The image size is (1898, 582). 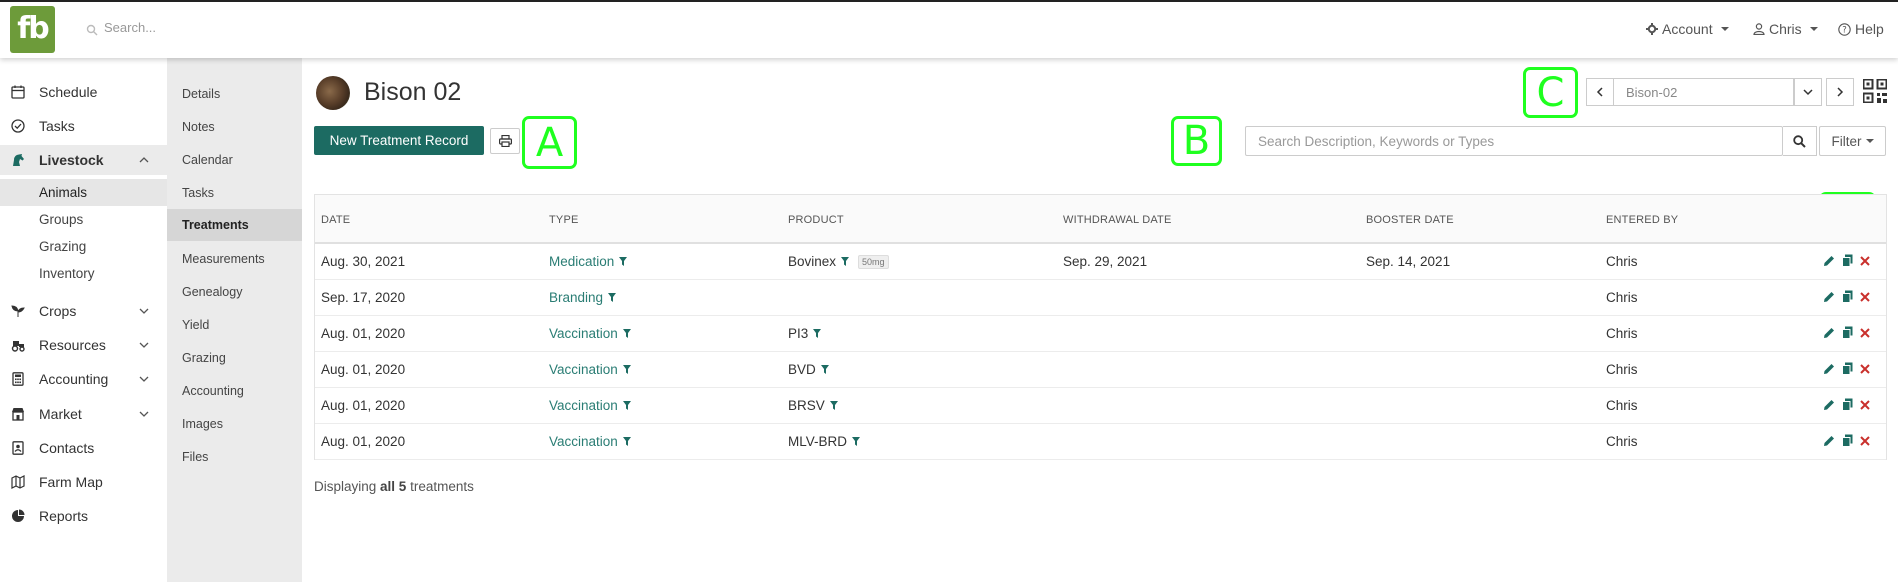 What do you see at coordinates (505, 141) in the screenshot?
I see `print-button` at bounding box center [505, 141].